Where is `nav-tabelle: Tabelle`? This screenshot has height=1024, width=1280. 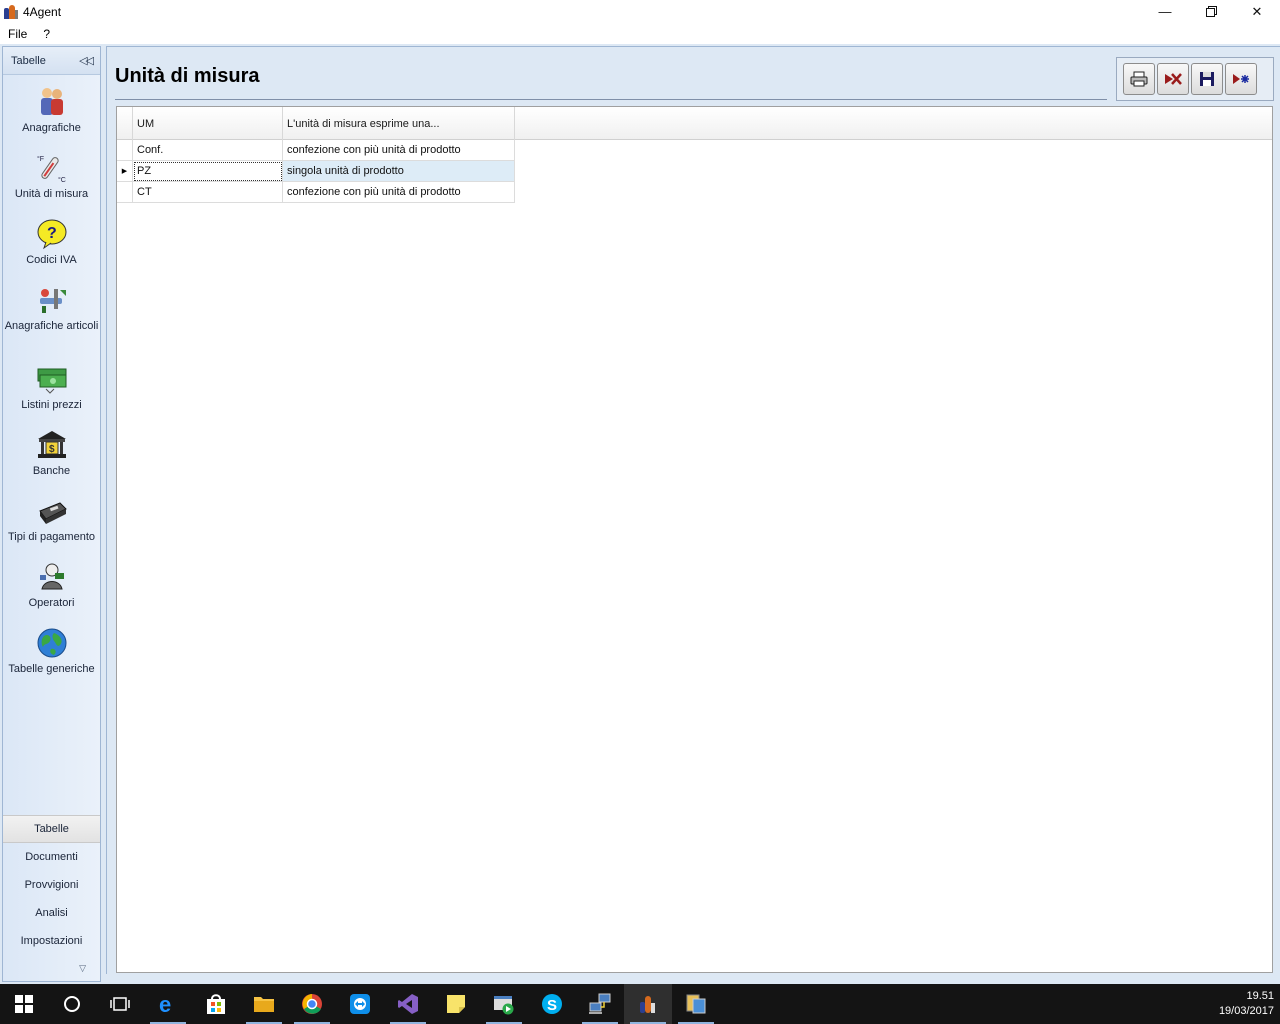
nav-tabelle: Tabelle is located at coordinates (51, 829).